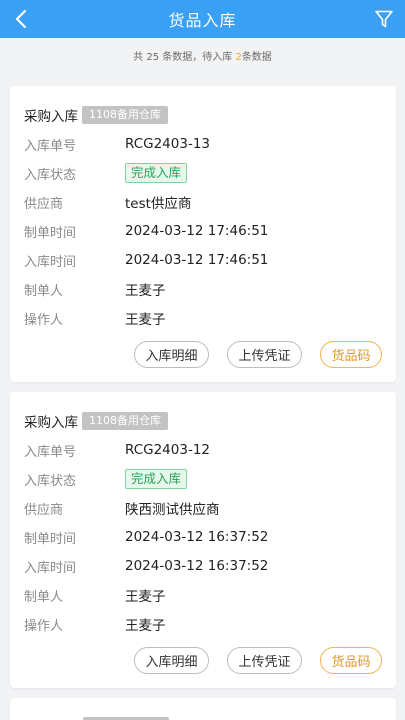 The height and width of the screenshot is (720, 405). I want to click on stock-in-time-value: 2024-03-12 16:37:52, so click(197, 566).